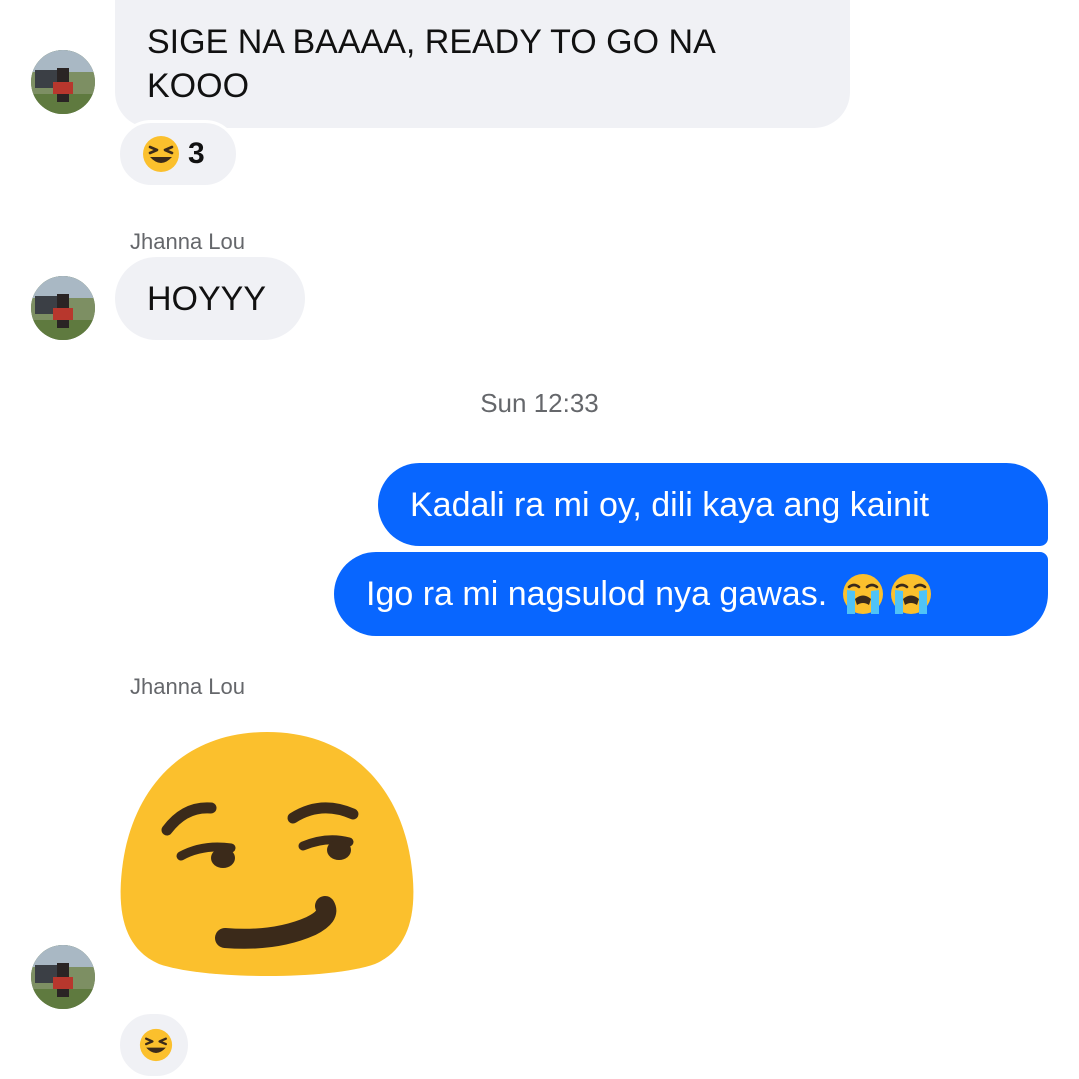  I want to click on reaction-count: 3, so click(196, 153).